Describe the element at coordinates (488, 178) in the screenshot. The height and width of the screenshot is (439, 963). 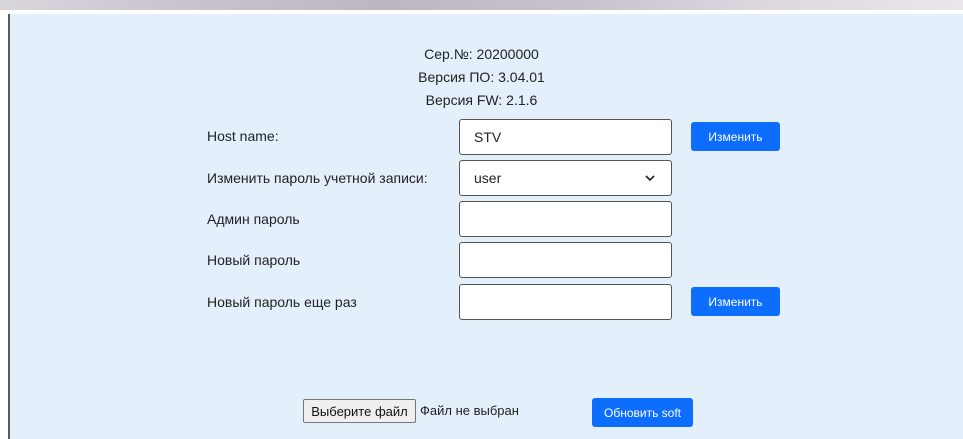
I see `account-select-value: user` at that location.